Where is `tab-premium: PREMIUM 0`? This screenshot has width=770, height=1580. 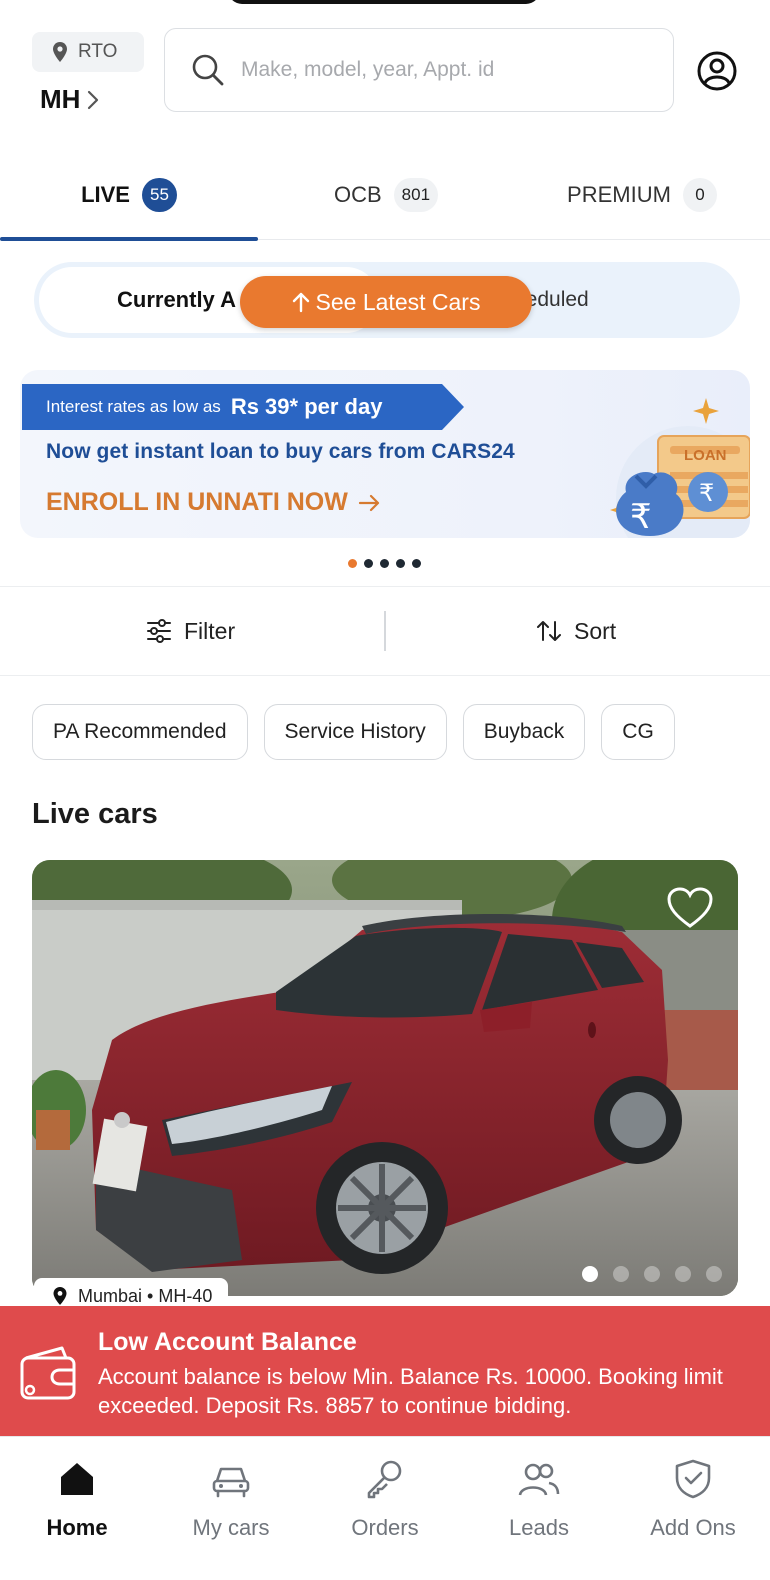
tab-premium: PREMIUM 0 is located at coordinates (642, 195).